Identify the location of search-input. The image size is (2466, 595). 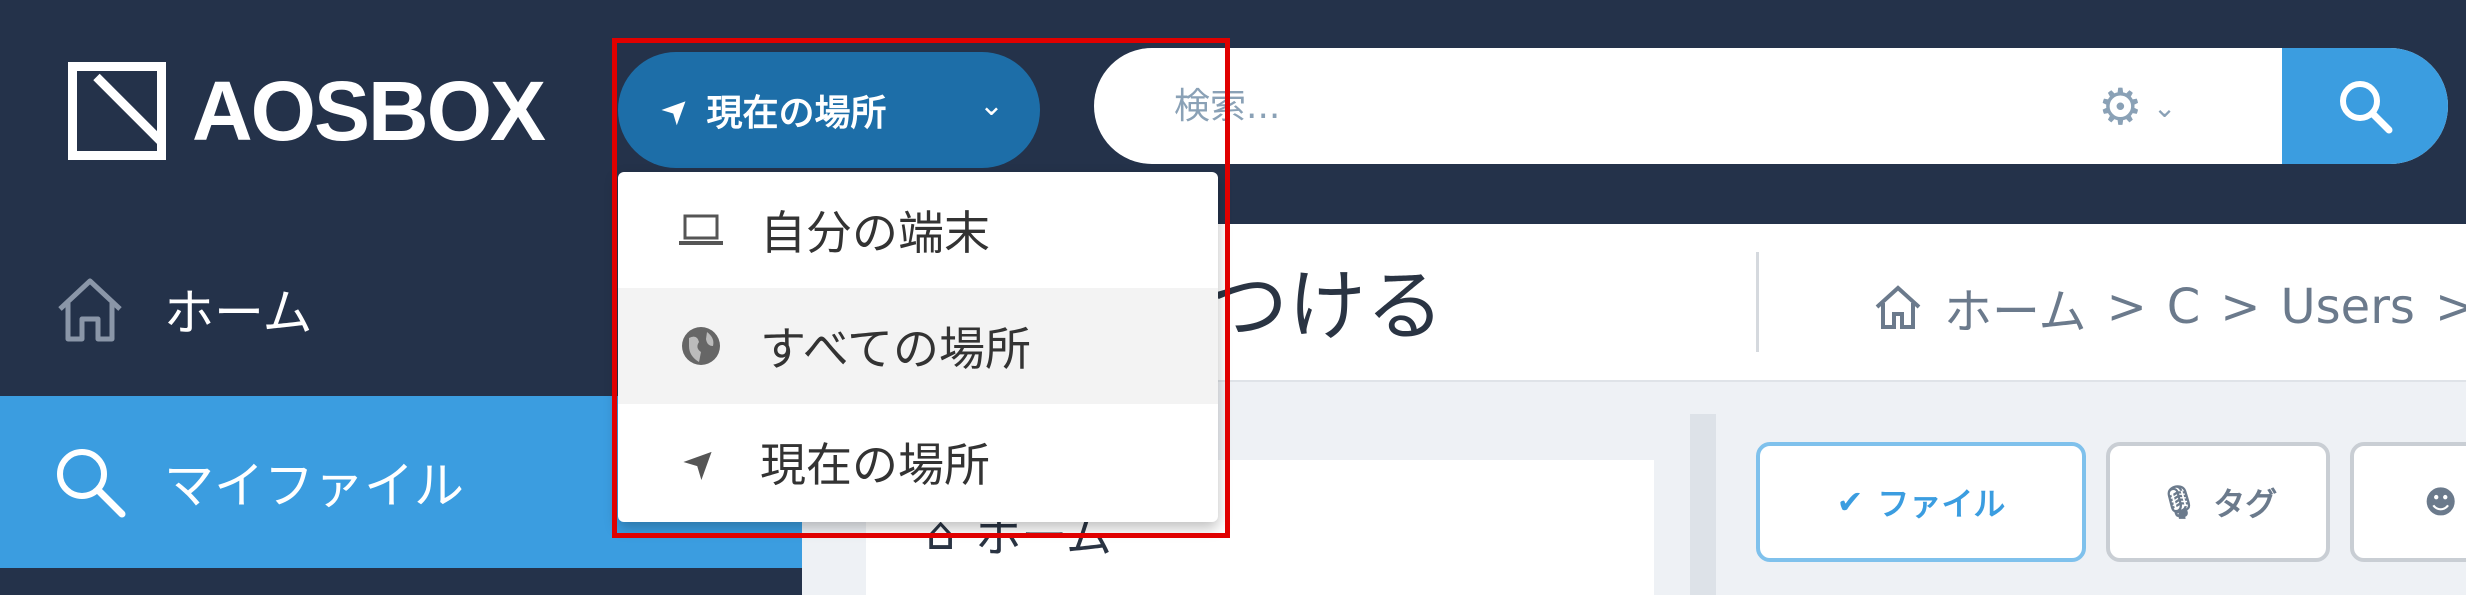
(1624, 106).